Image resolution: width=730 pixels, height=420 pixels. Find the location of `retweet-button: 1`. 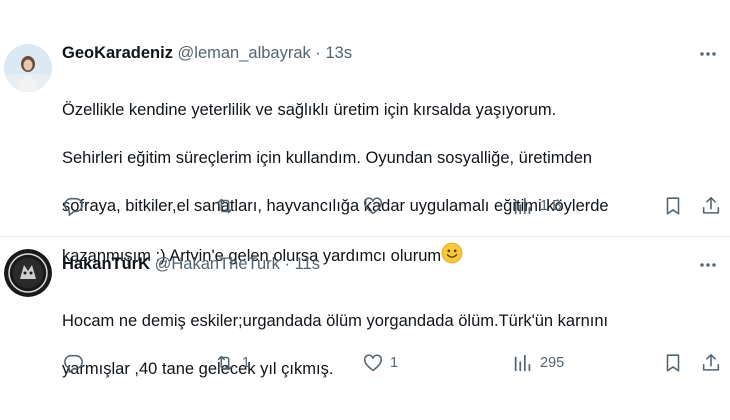

retweet-button: 1 is located at coordinates (232, 363).